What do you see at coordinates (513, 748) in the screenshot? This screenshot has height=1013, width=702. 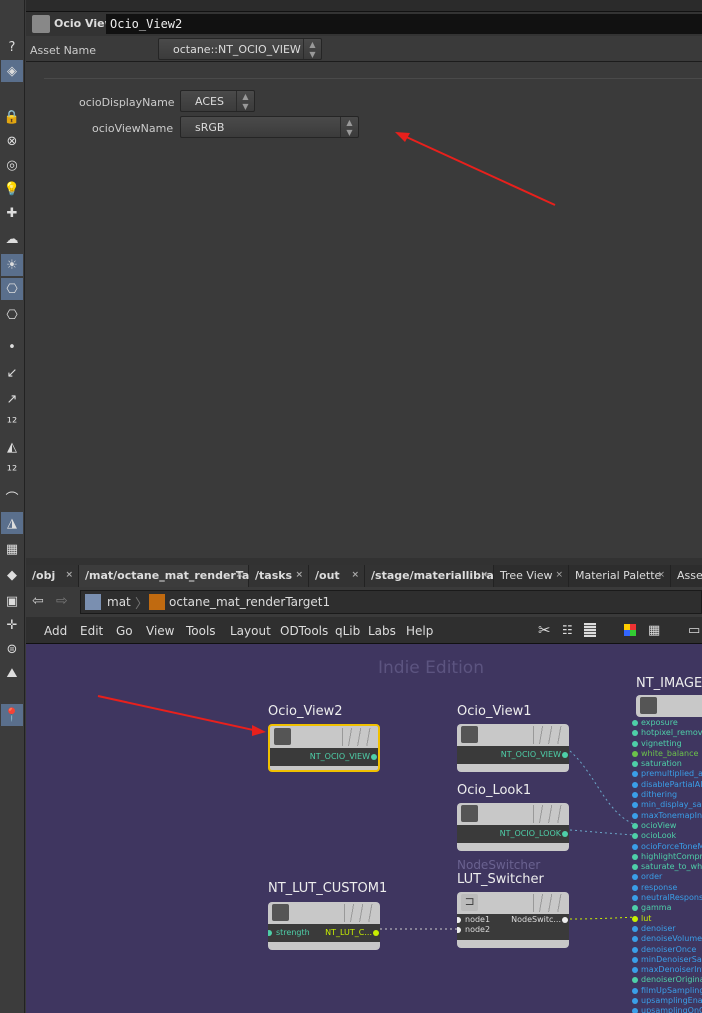 I see `node-ocio-view1: NT_OCIO_VIEW` at bounding box center [513, 748].